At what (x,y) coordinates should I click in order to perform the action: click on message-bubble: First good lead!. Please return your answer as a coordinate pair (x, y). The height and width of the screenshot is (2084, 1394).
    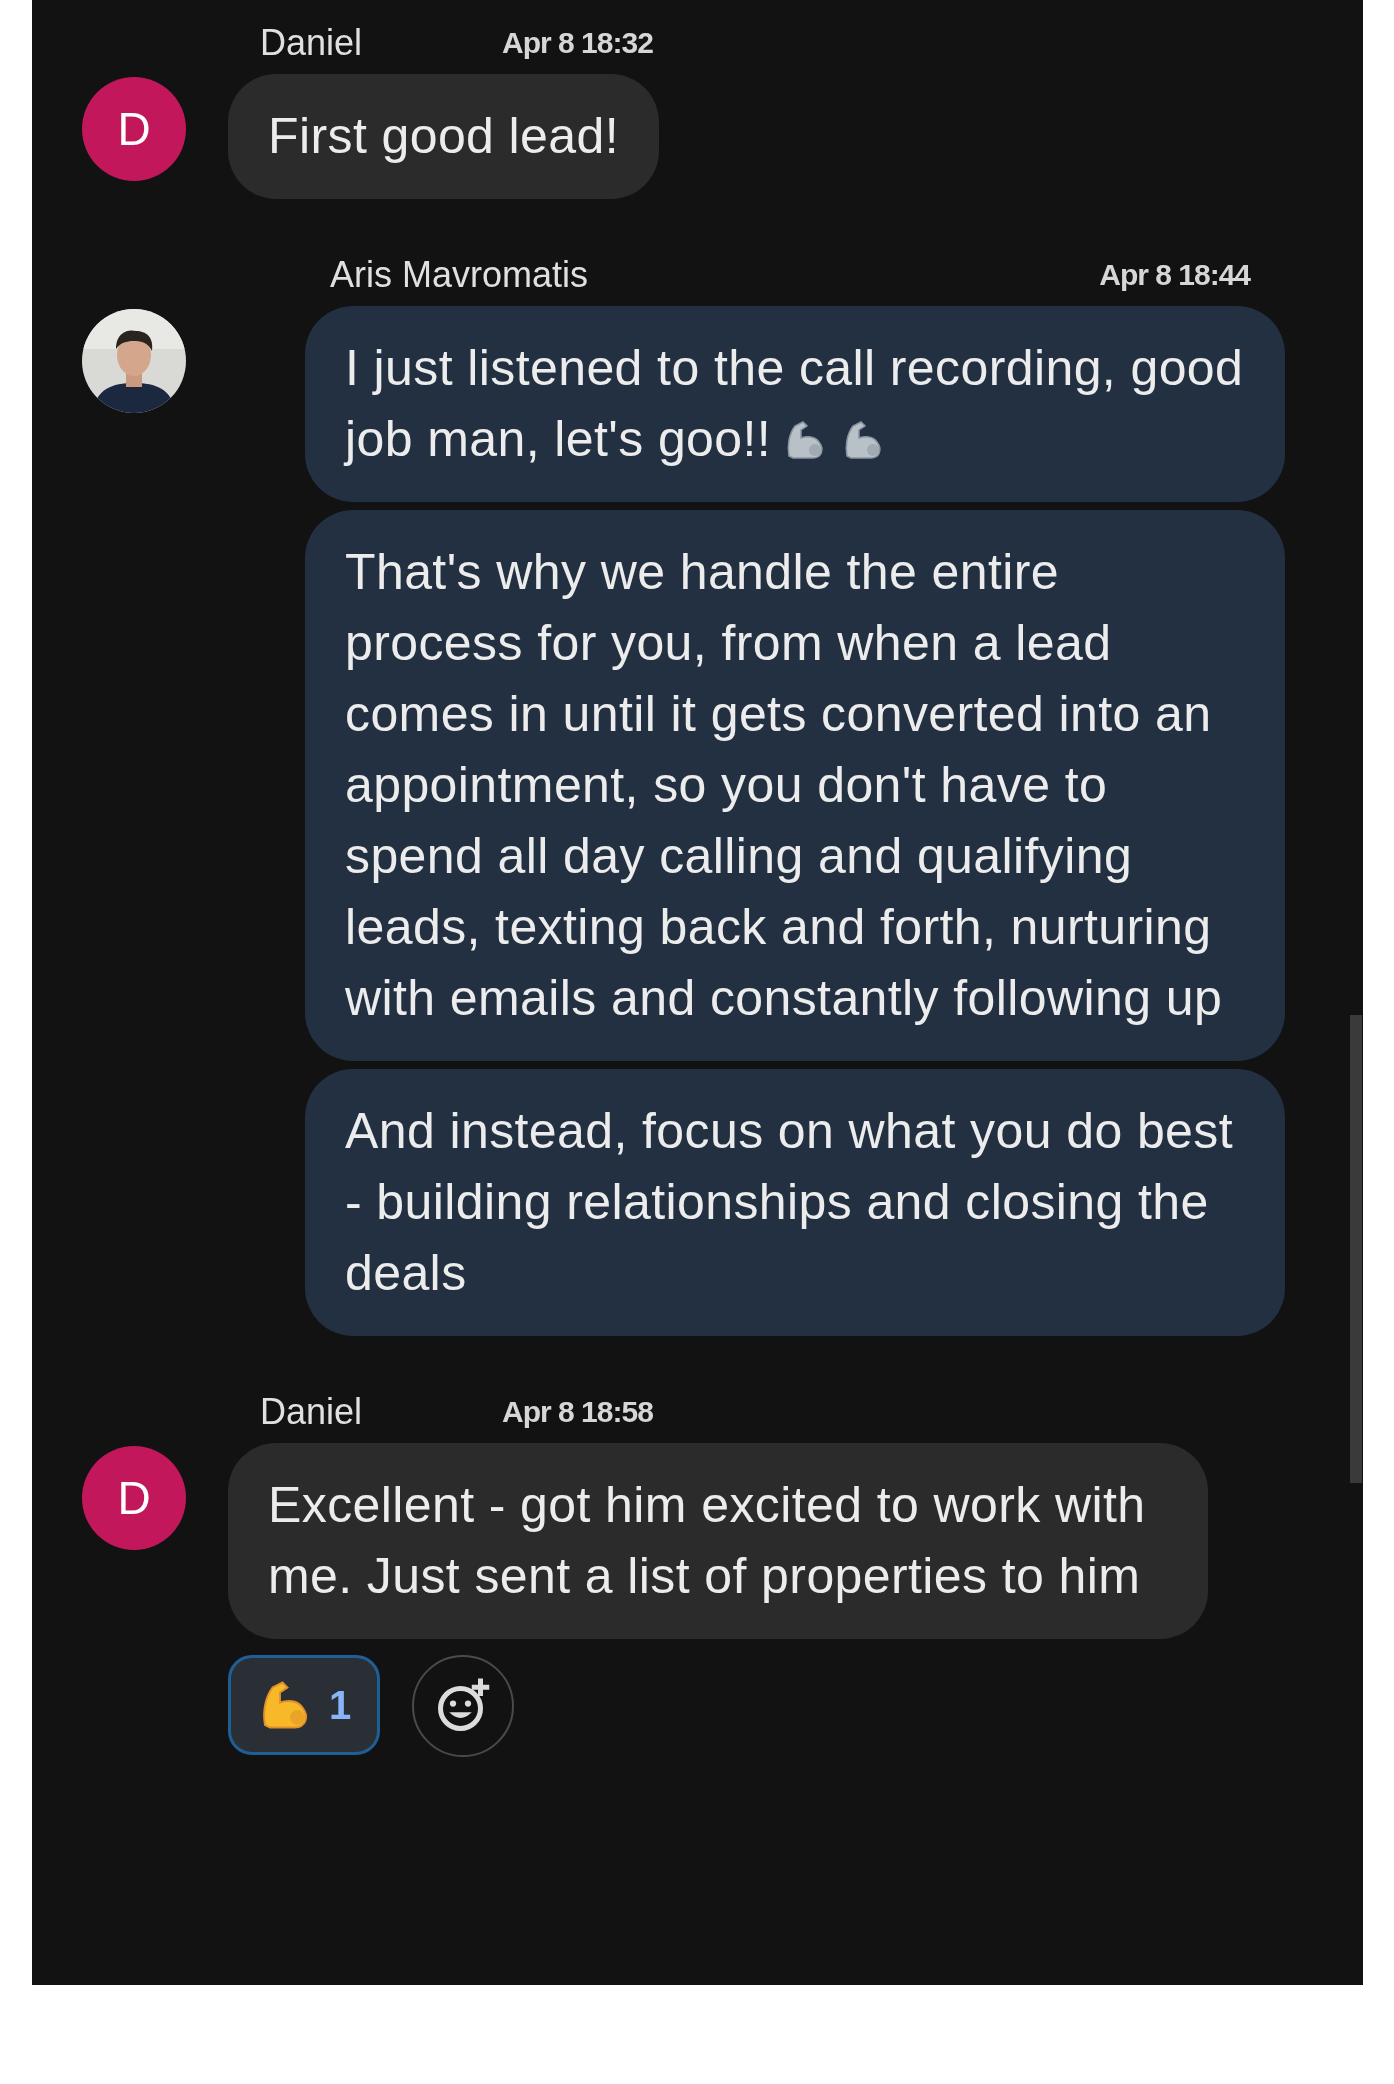
    Looking at the image, I should click on (444, 136).